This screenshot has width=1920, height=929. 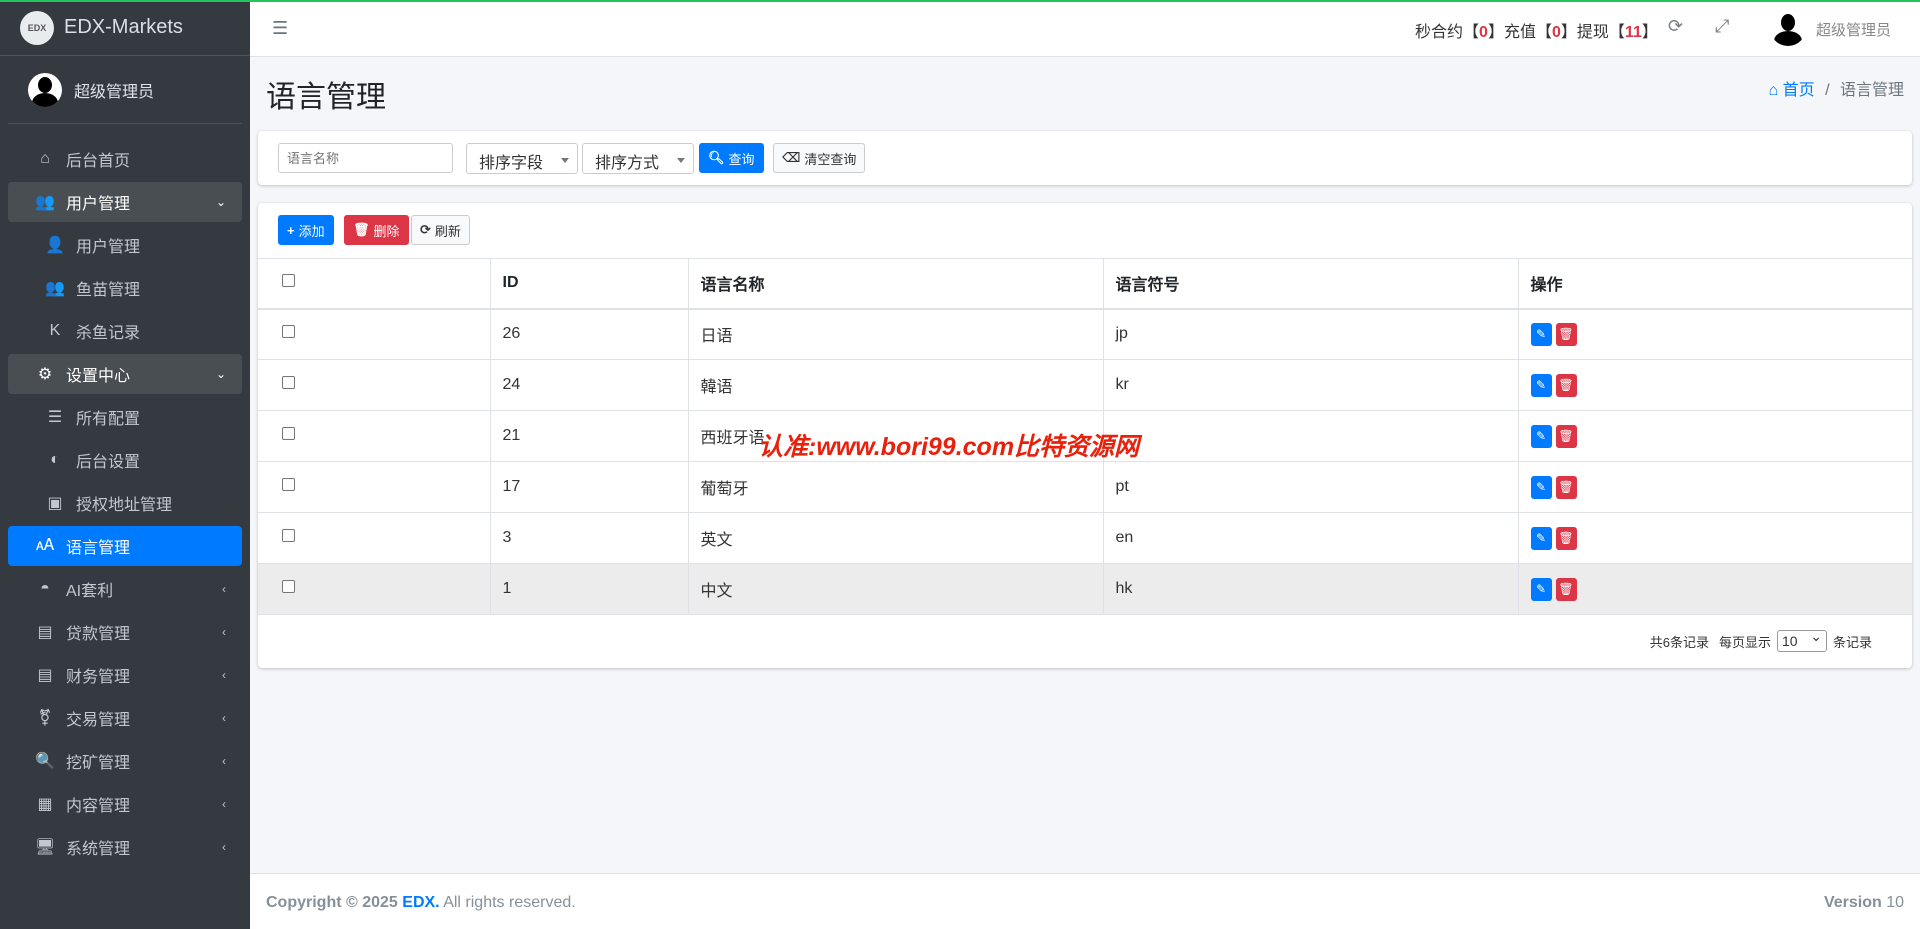 What do you see at coordinates (98, 634) in the screenshot?
I see `sidebar-item-label: 贷款管理` at bounding box center [98, 634].